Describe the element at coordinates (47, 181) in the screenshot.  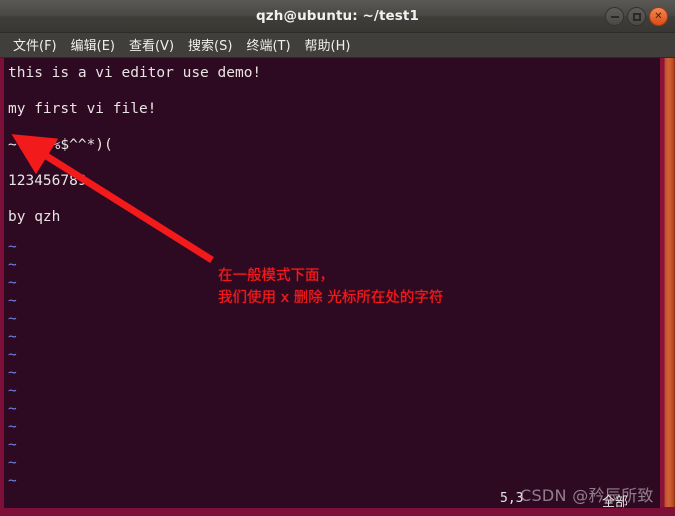
I see `buffer-line-5: 123456789` at that location.